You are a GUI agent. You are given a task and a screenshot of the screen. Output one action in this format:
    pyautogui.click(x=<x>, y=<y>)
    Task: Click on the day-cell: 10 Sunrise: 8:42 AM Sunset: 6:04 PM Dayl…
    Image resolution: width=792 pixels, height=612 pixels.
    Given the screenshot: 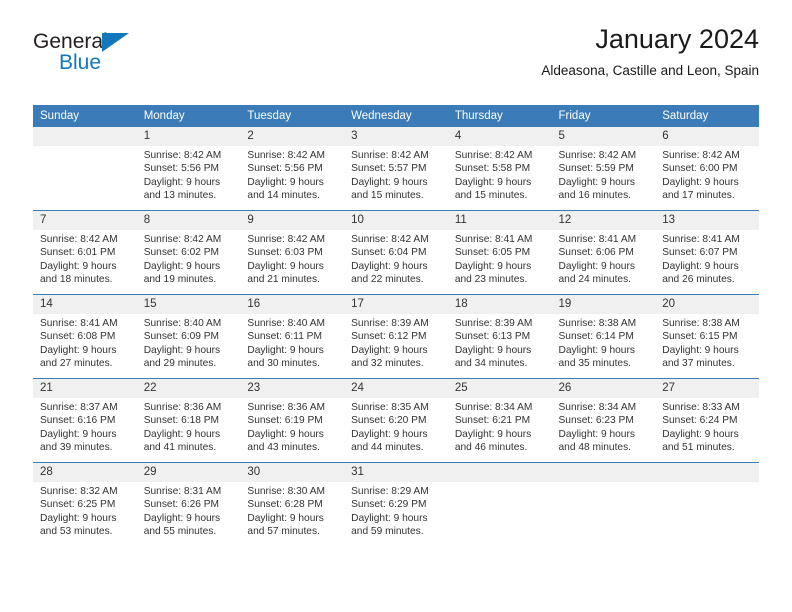 What is the action you would take?
    pyautogui.click(x=396, y=252)
    